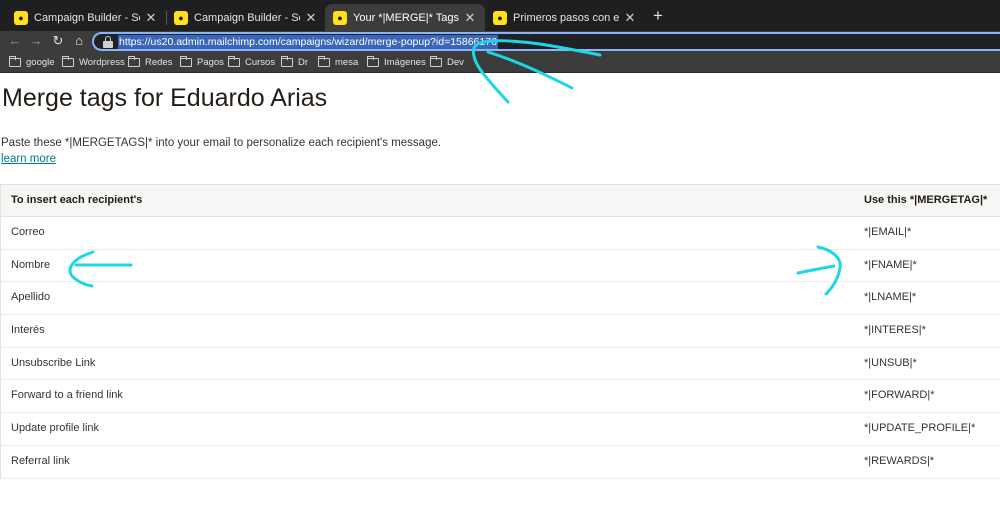 The height and width of the screenshot is (505, 1000). I want to click on bookmark-label: google, so click(40, 62).